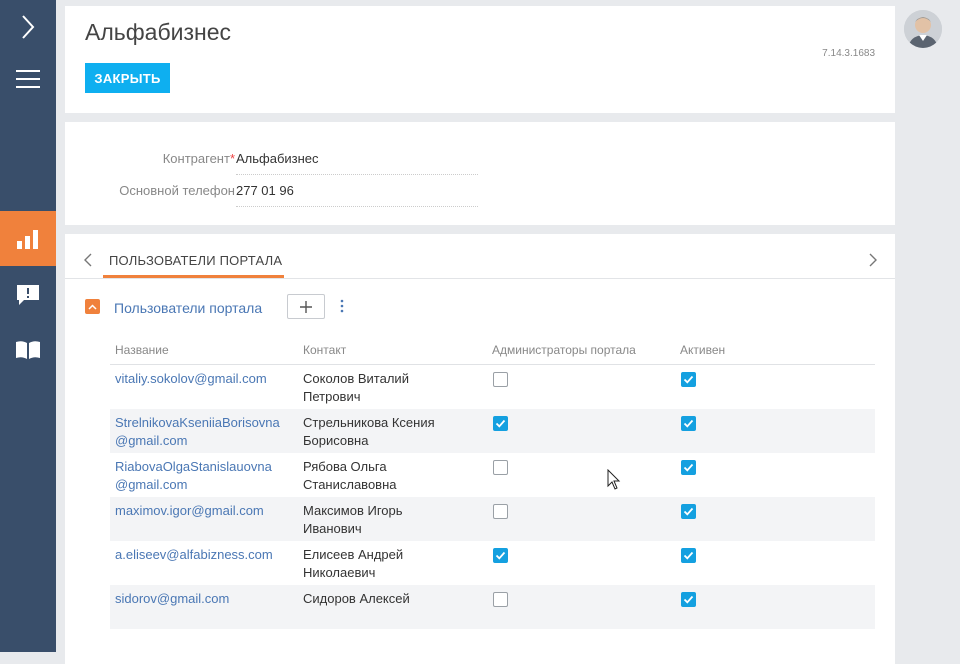 This screenshot has height=664, width=960. Describe the element at coordinates (480, 278) in the screenshot. I see `tab-divider` at that location.